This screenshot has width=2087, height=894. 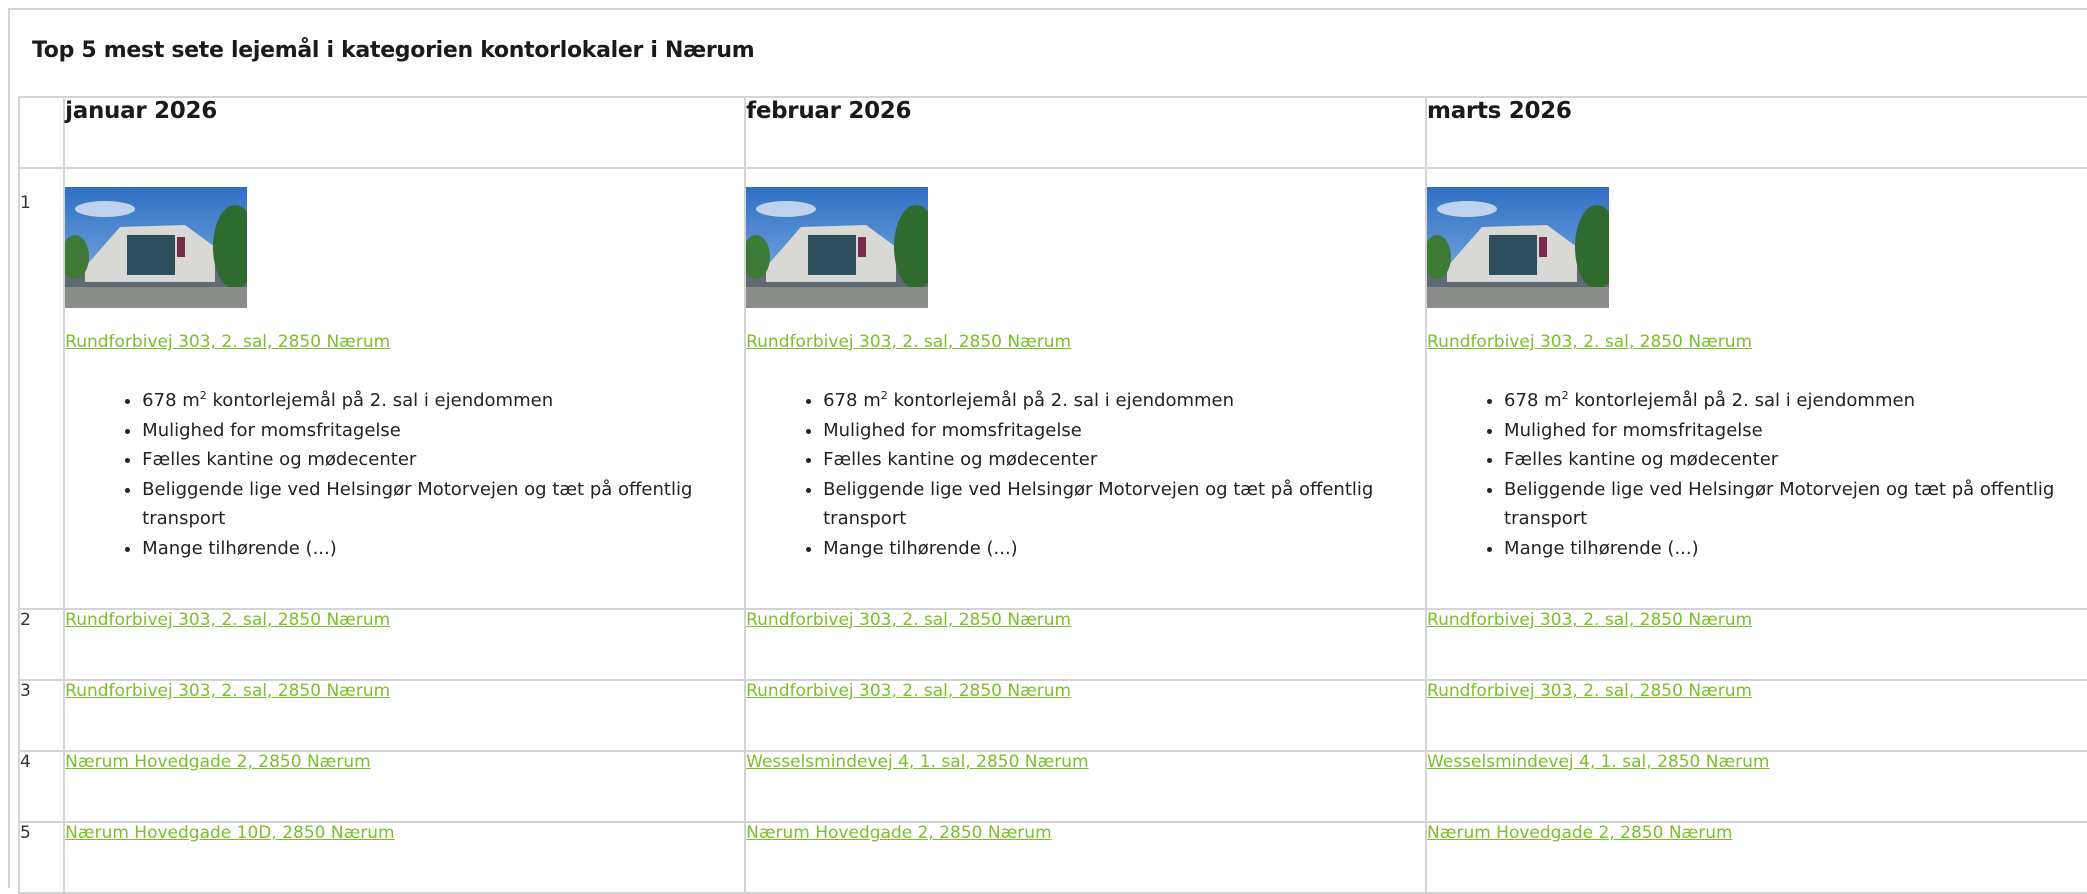 What do you see at coordinates (41, 857) in the screenshot?
I see `rank-number: 5` at bounding box center [41, 857].